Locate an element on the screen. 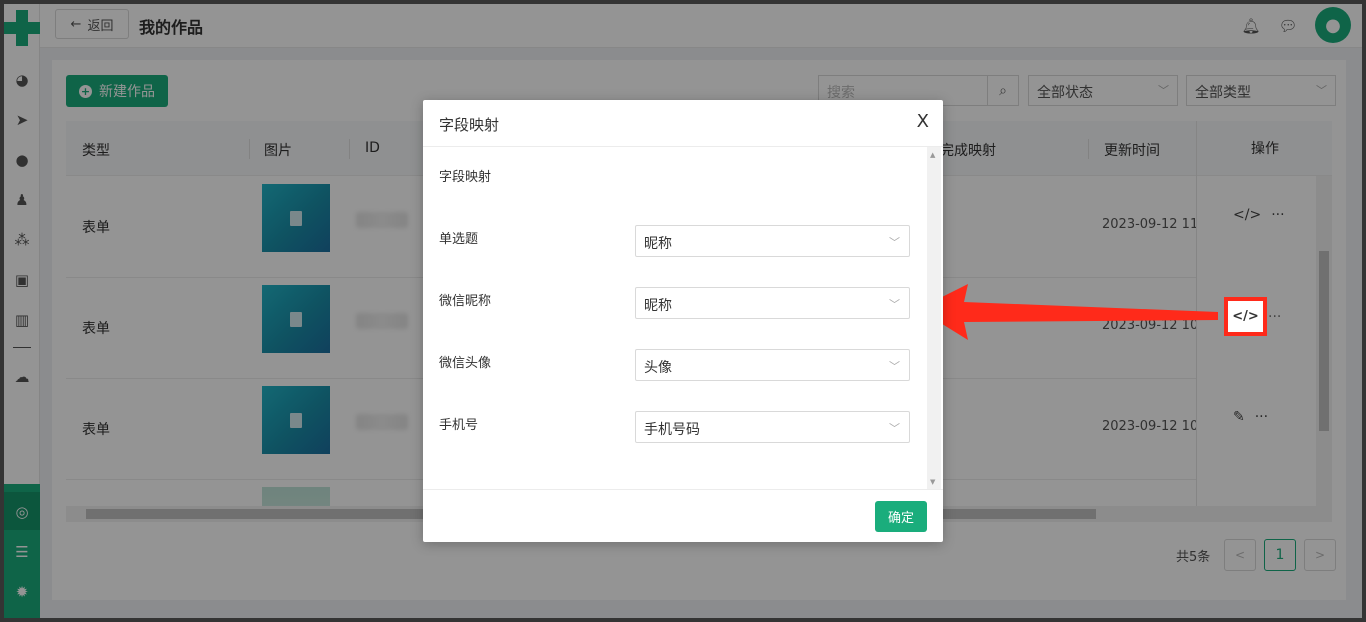  field-label: 微信昵称 is located at coordinates (465, 301).